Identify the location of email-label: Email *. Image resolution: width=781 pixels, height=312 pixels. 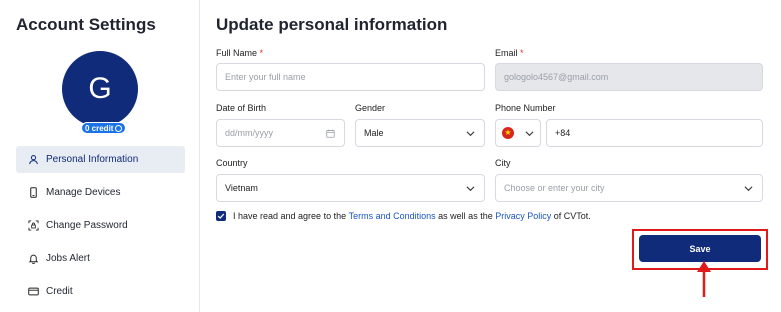
(509, 53).